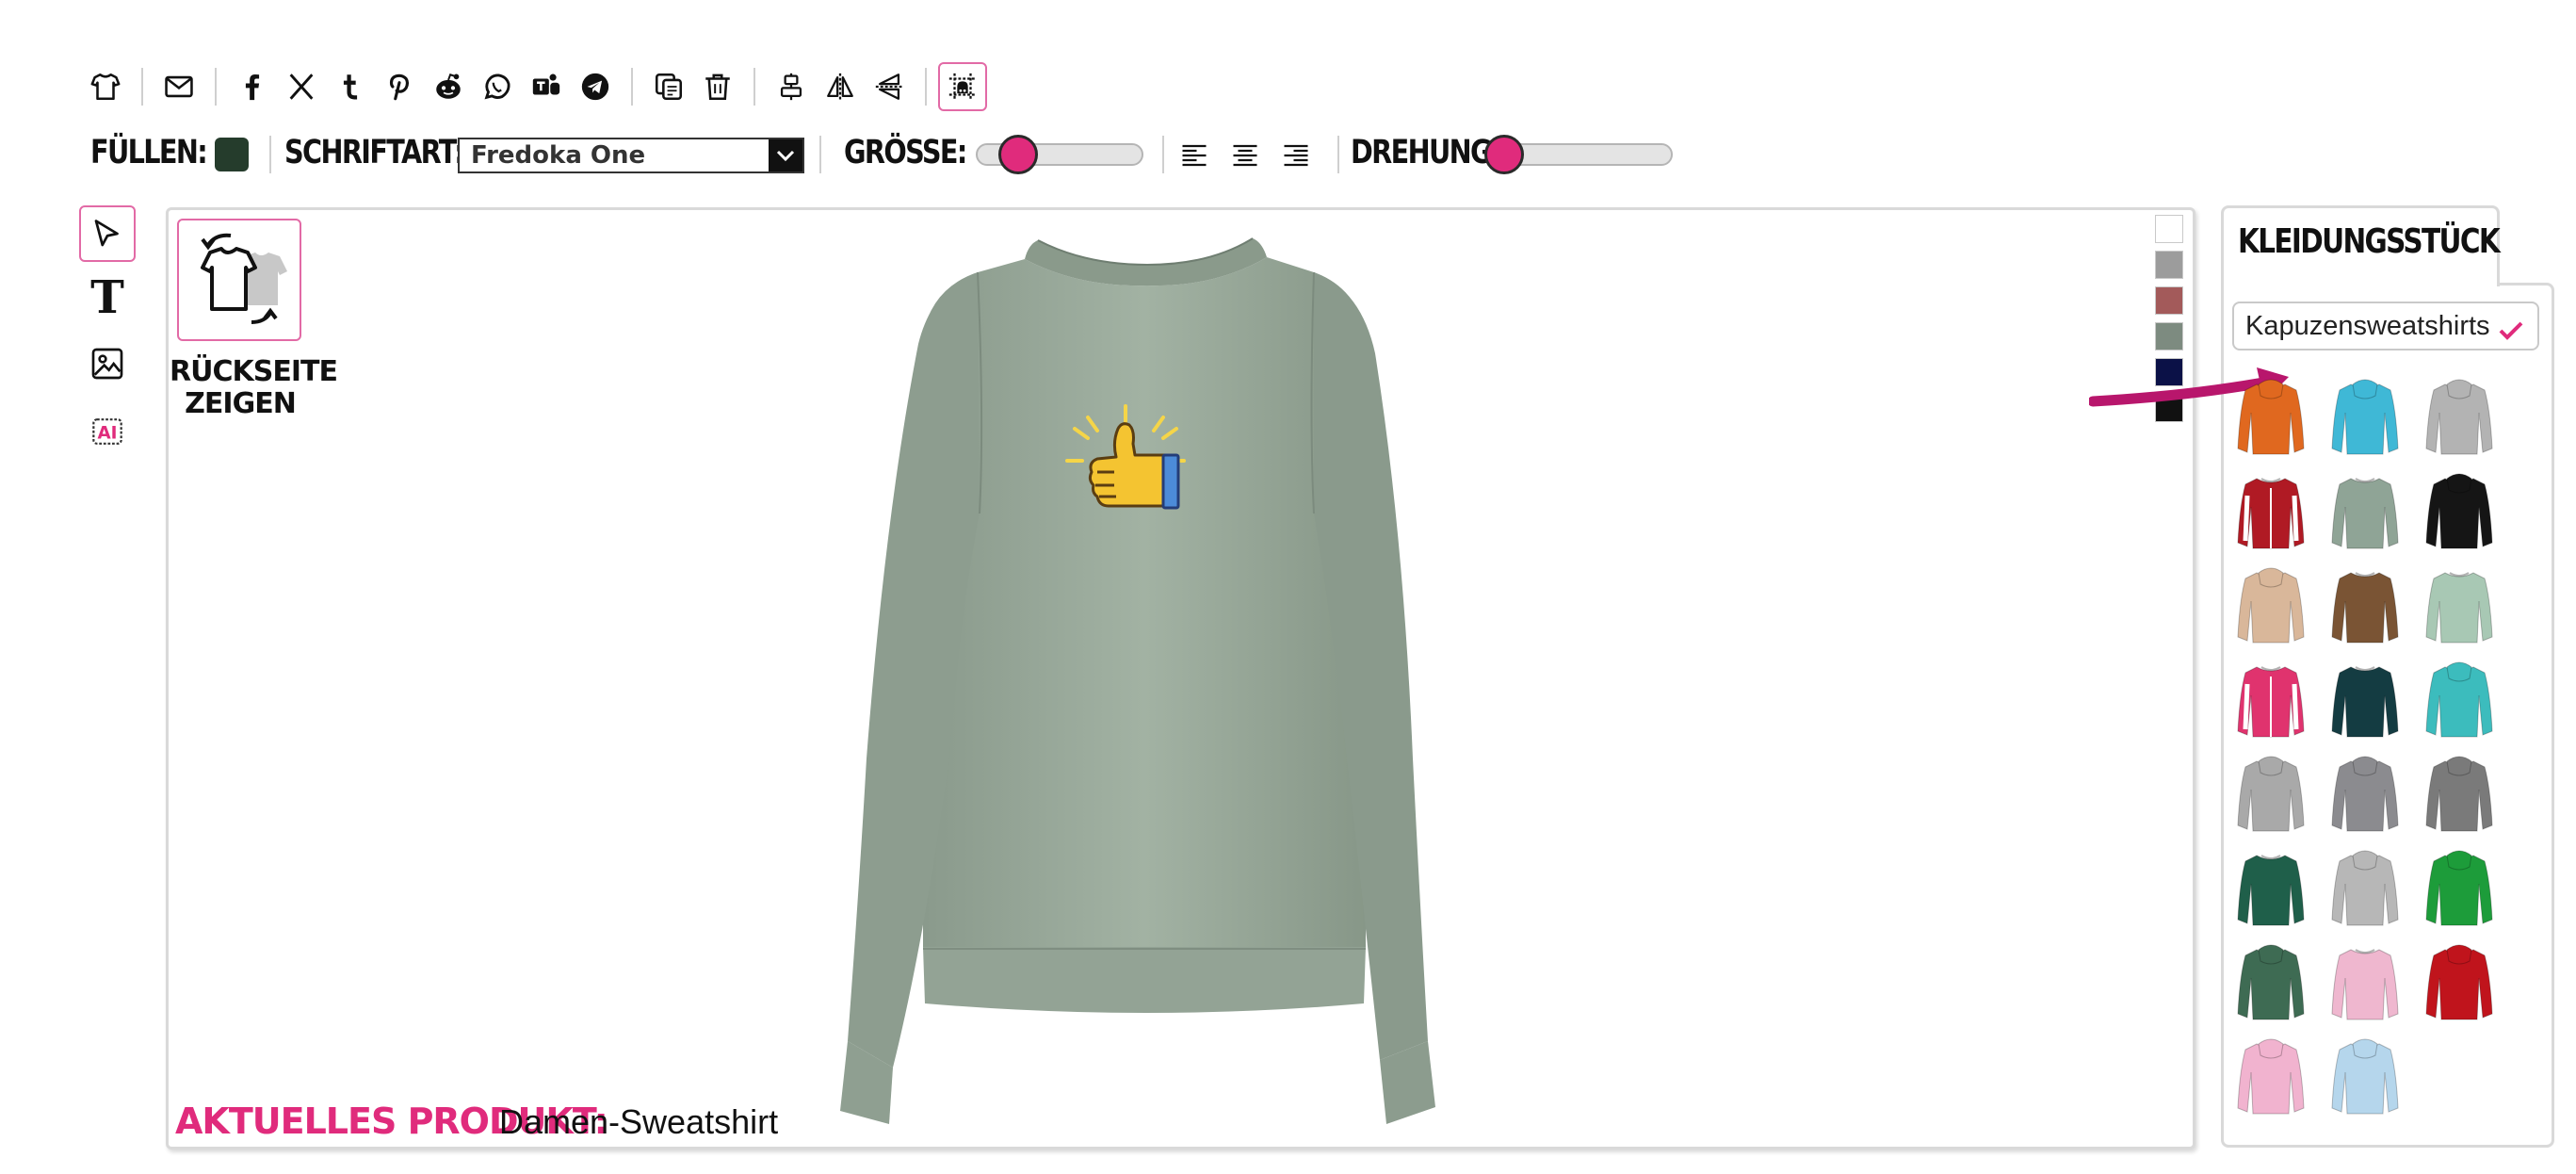 The image size is (2576, 1174). I want to click on checkmark-icon, so click(2511, 330).